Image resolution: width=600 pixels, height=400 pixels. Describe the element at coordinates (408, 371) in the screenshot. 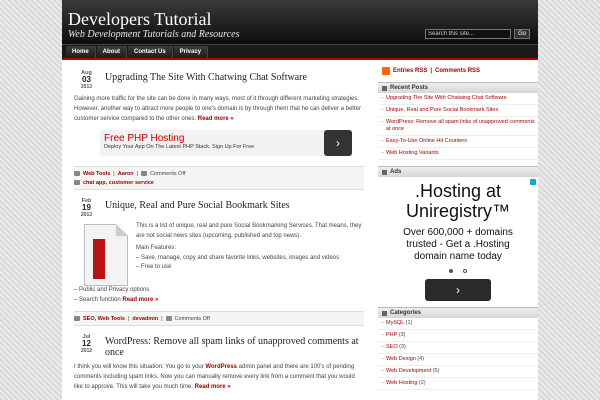

I see `category-link: Web Development` at that location.